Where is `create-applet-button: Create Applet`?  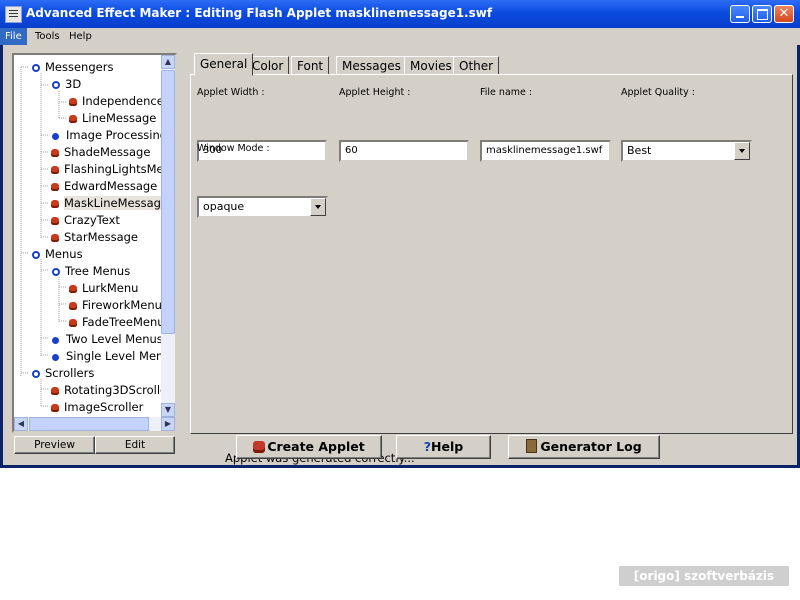 create-applet-button: Create Applet is located at coordinates (309, 447).